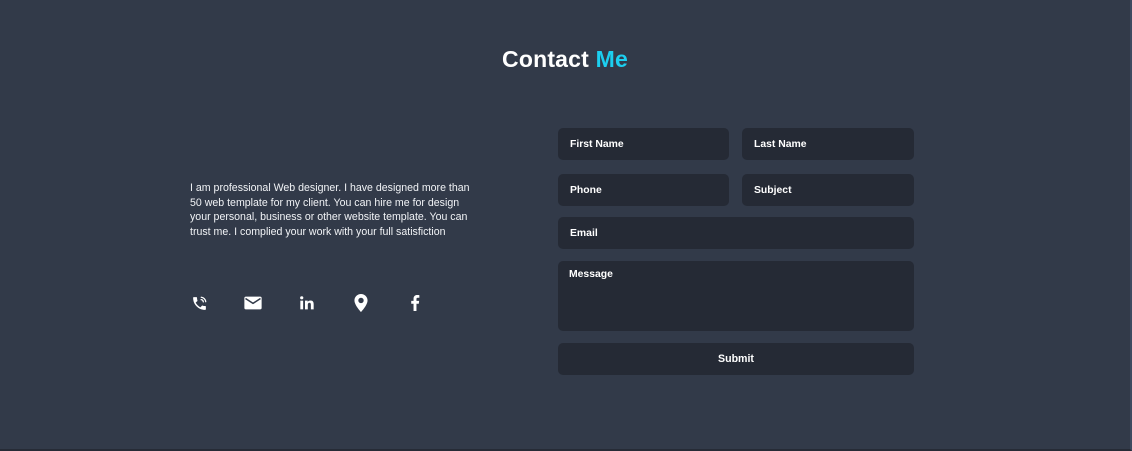  I want to click on linkedin-icon, so click(307, 303).